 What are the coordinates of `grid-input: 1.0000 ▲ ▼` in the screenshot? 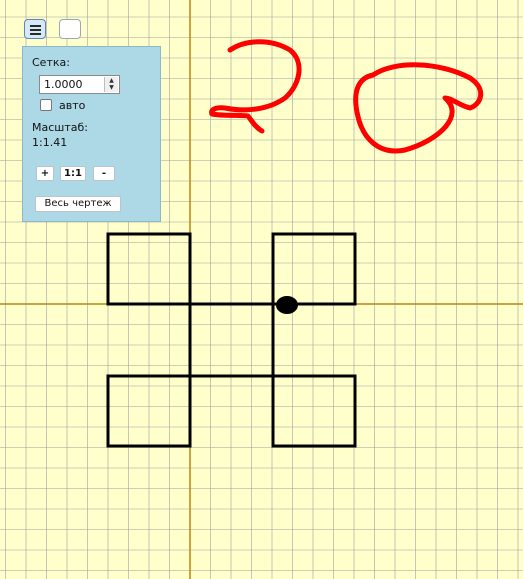 It's located at (79, 84).